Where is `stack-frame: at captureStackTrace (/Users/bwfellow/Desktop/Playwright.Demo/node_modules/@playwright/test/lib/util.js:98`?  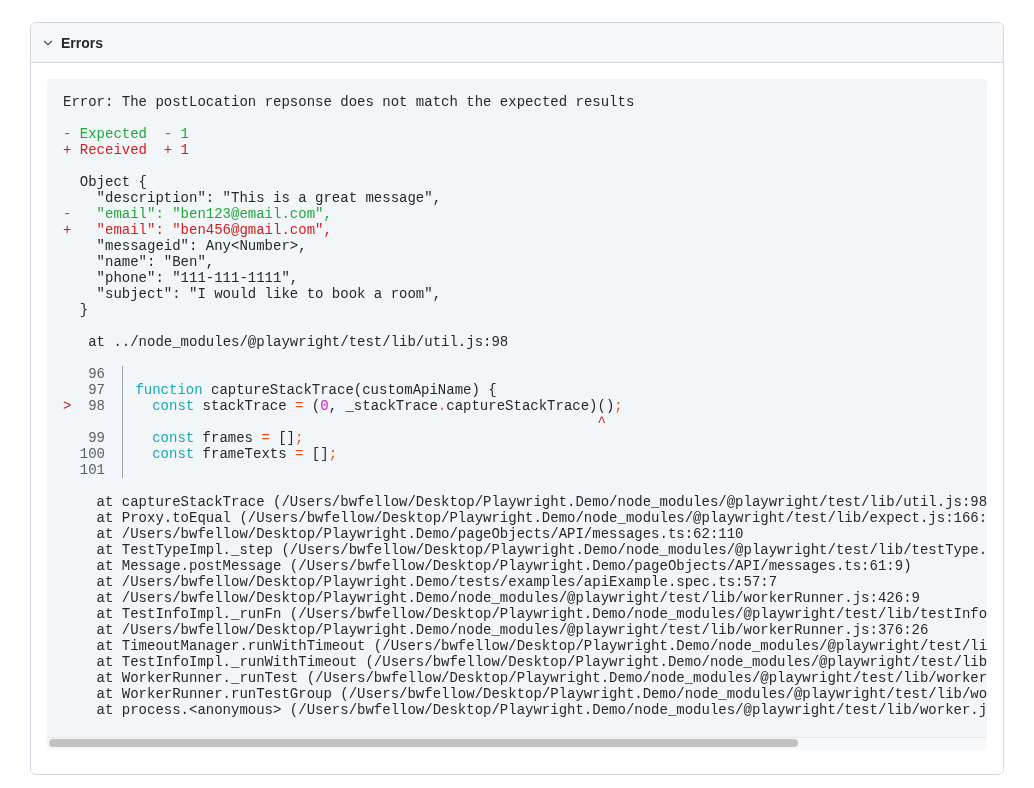 stack-frame: at captureStackTrace (/Users/bwfellow/Desktop/Playwright.Demo/node_modules/@playwright/test/lib/util.js:98 is located at coordinates (525, 502).